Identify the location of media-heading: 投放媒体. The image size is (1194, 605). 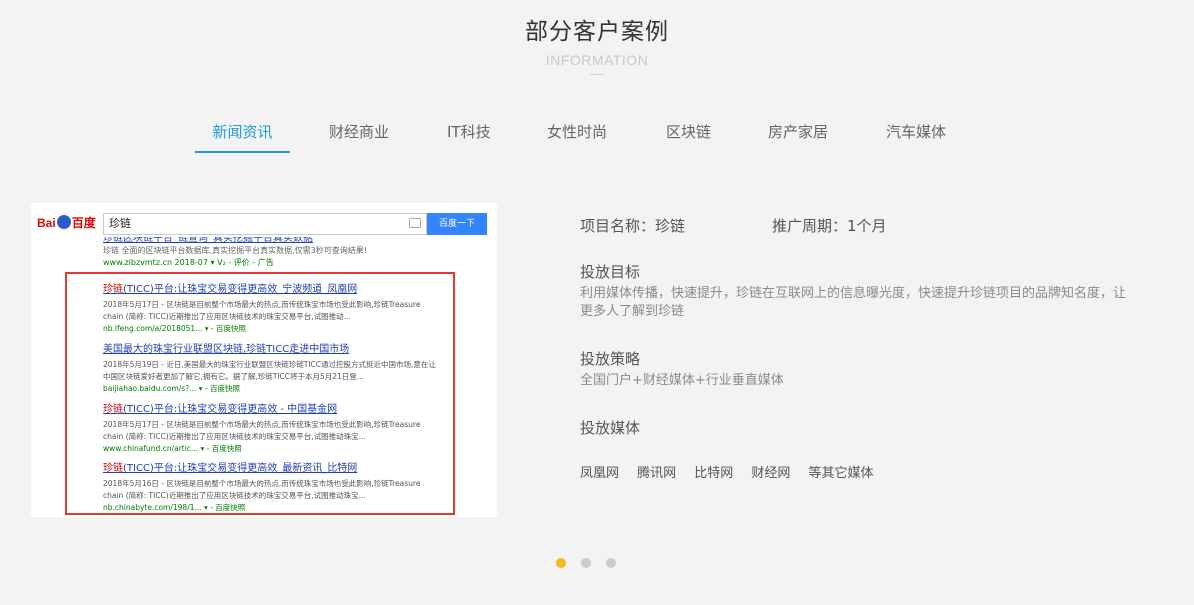
(610, 428).